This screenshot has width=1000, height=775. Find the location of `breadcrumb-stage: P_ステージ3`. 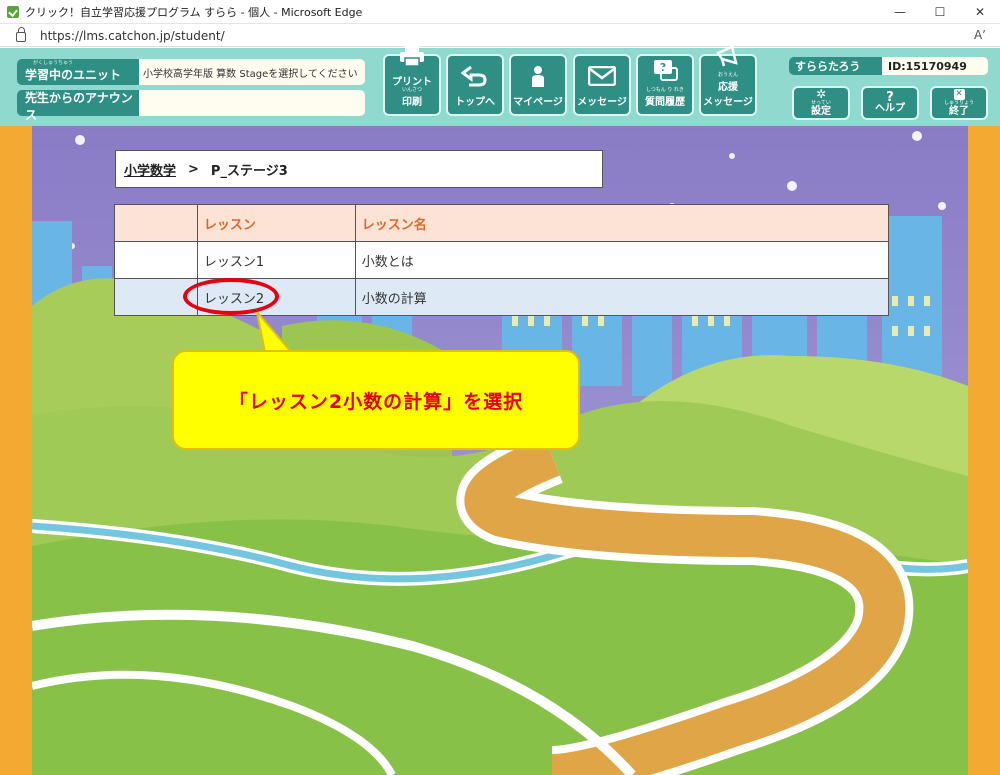

breadcrumb-stage: P_ステージ3 is located at coordinates (249, 171).